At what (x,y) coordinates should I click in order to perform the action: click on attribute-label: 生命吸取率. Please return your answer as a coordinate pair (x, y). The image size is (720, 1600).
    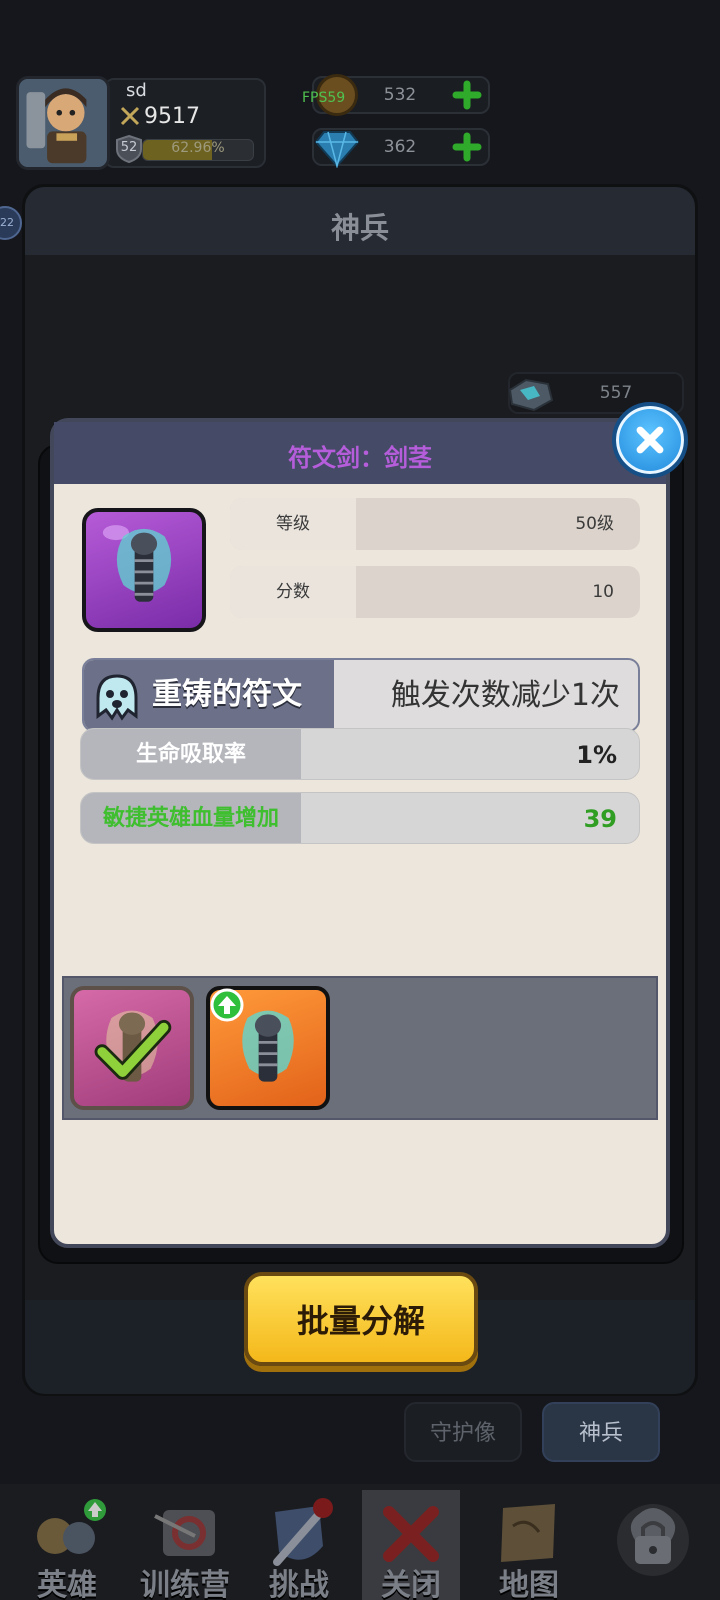
    Looking at the image, I should click on (191, 754).